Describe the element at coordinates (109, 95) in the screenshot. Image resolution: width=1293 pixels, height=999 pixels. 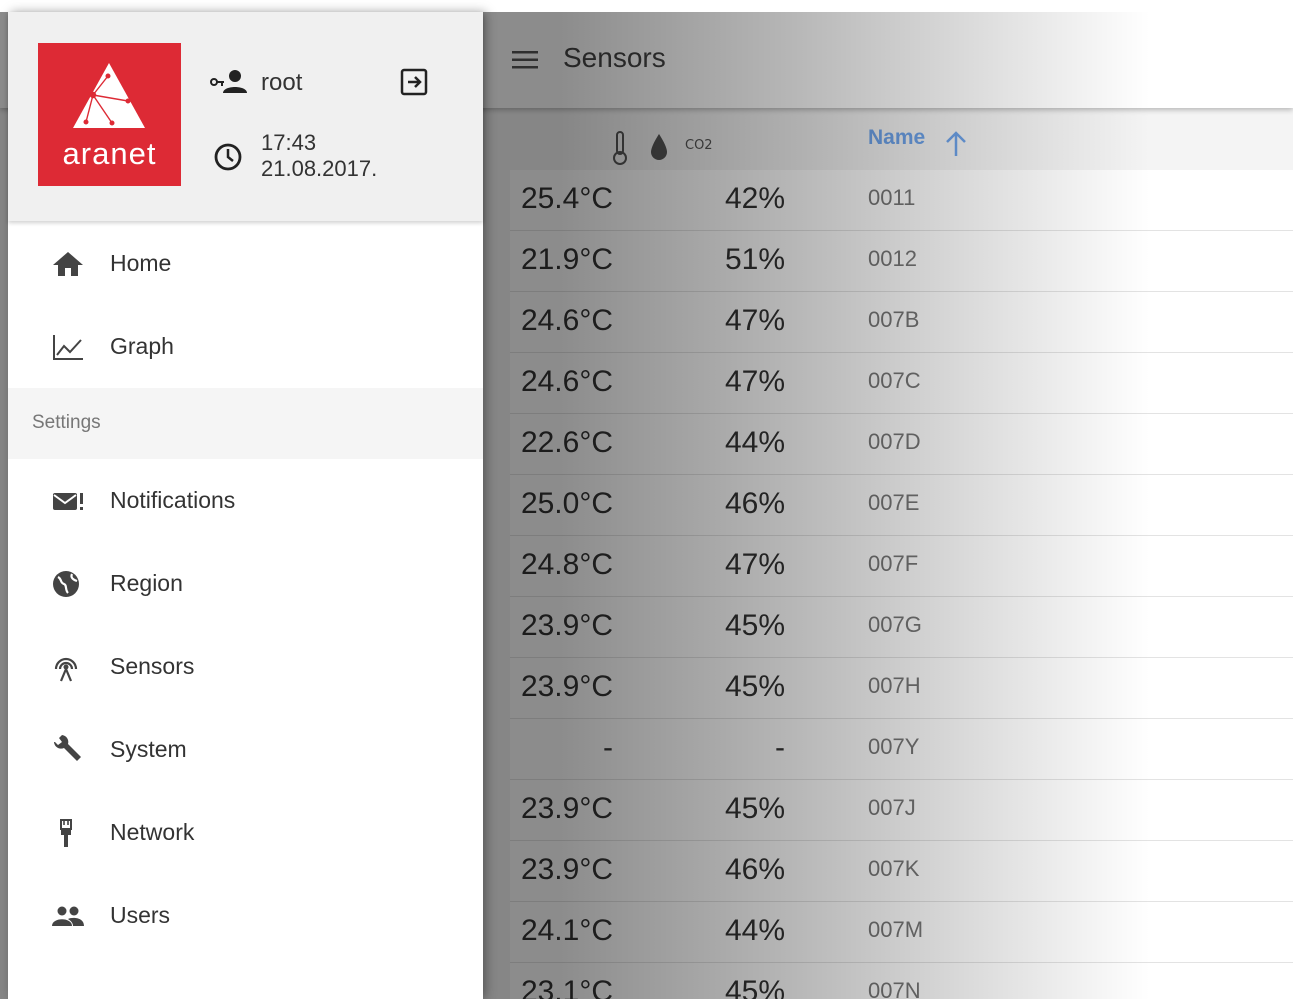
I see `logo-mark-icon` at that location.